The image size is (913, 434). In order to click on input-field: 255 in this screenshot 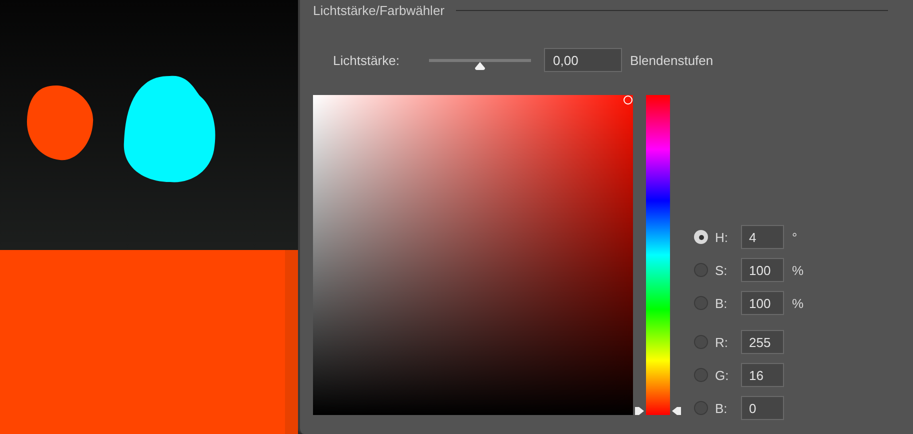, I will do `click(762, 342)`.